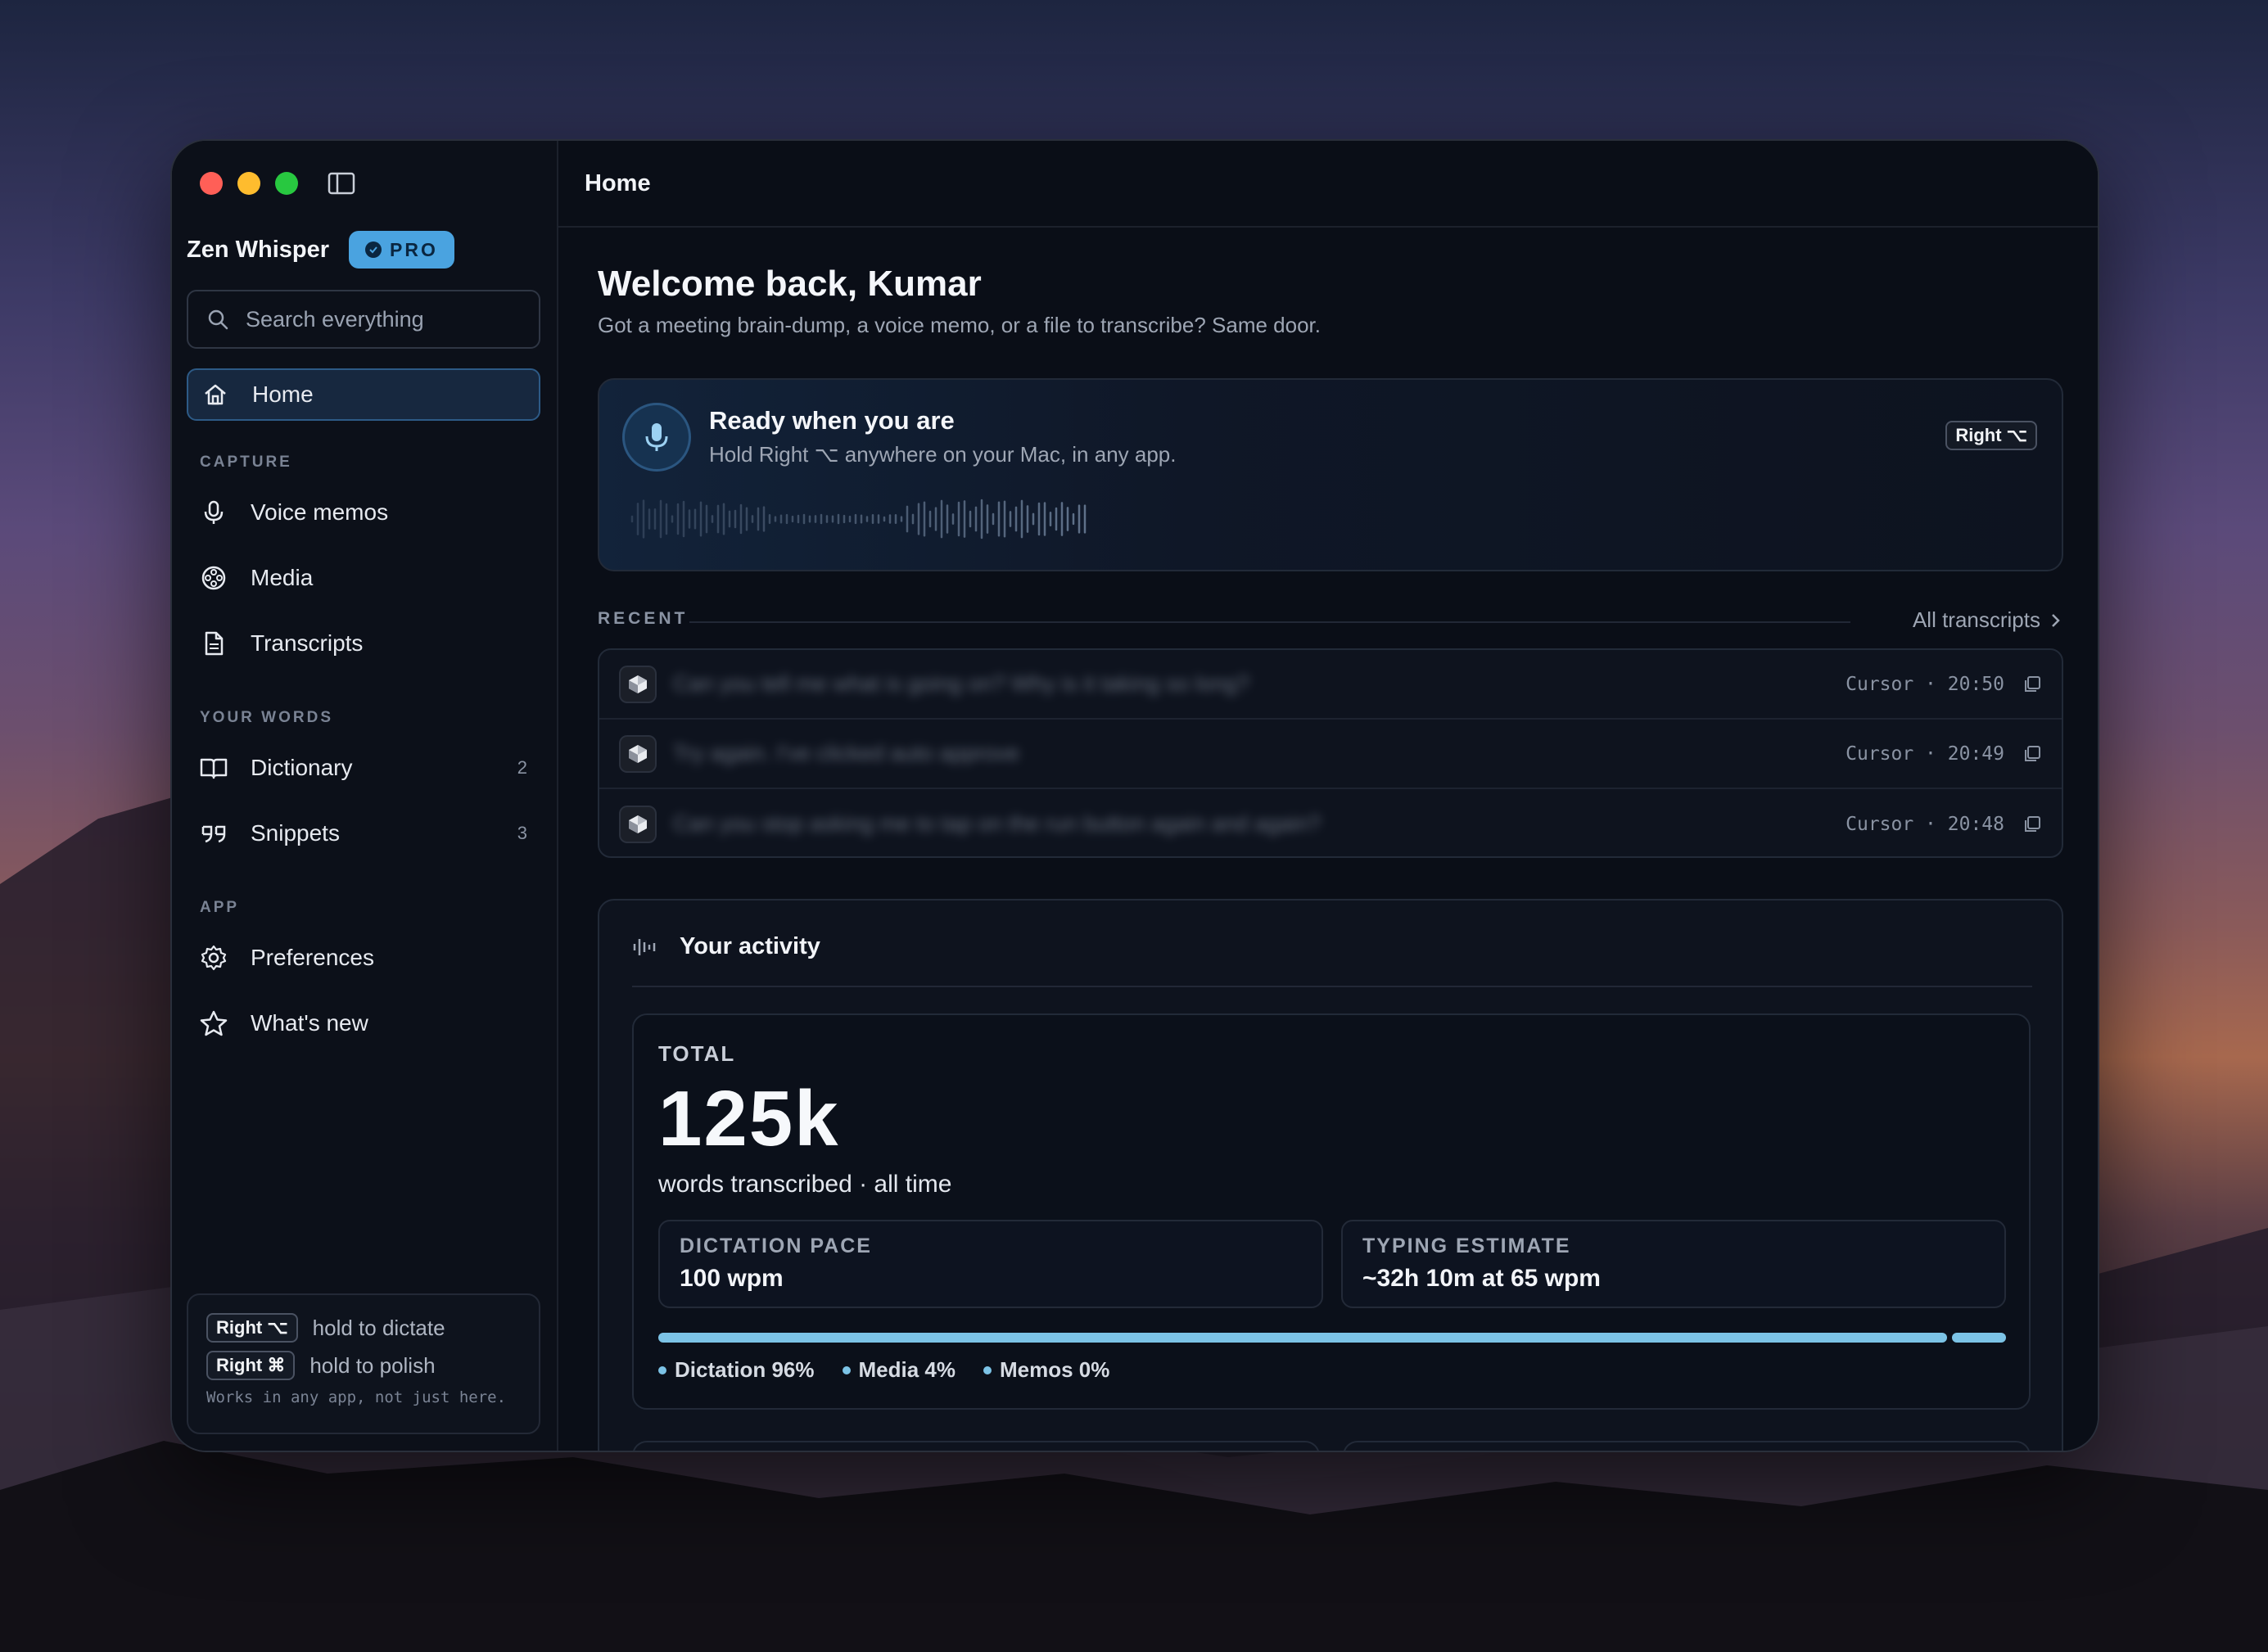 This screenshot has height=1652, width=2268. I want to click on search-icon, so click(218, 319).